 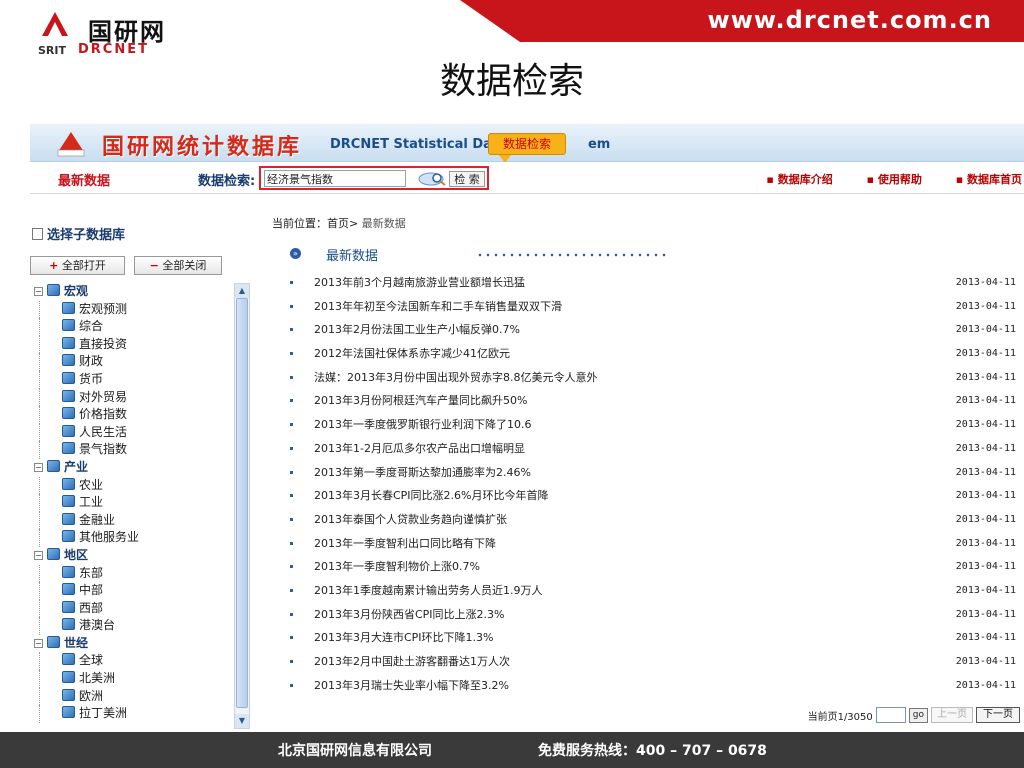 What do you see at coordinates (132, 362) in the screenshot?
I see `tree-item: 财政` at bounding box center [132, 362].